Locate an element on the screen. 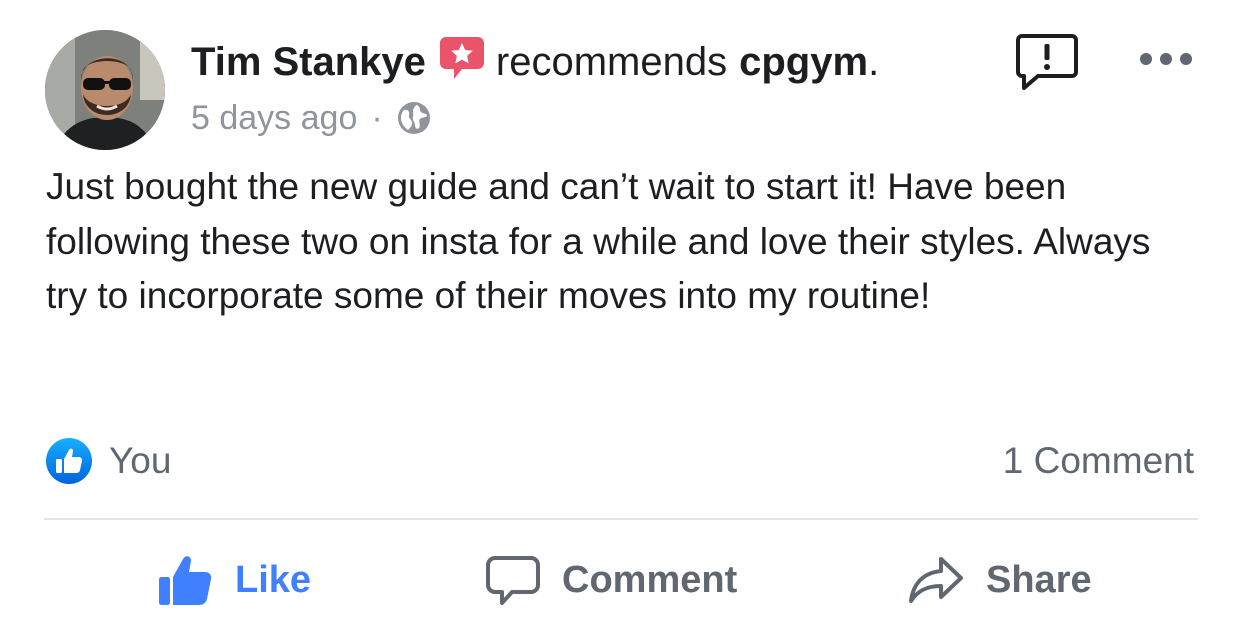  comment-button: Comment is located at coordinates (611, 580).